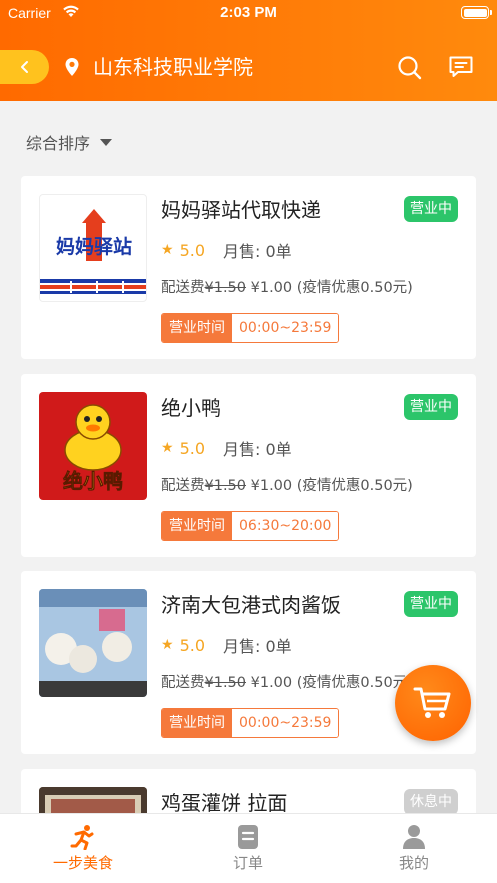 The image size is (497, 883). What do you see at coordinates (173, 67) in the screenshot?
I see `location-selector: 山东科技职业学院` at bounding box center [173, 67].